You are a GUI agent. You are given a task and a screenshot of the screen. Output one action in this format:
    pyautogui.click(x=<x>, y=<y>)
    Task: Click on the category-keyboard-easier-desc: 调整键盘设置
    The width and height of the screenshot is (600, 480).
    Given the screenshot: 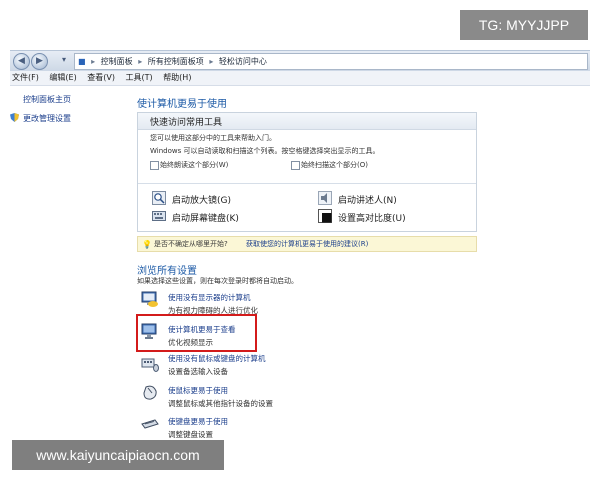 What is the action you would take?
    pyautogui.click(x=190, y=434)
    